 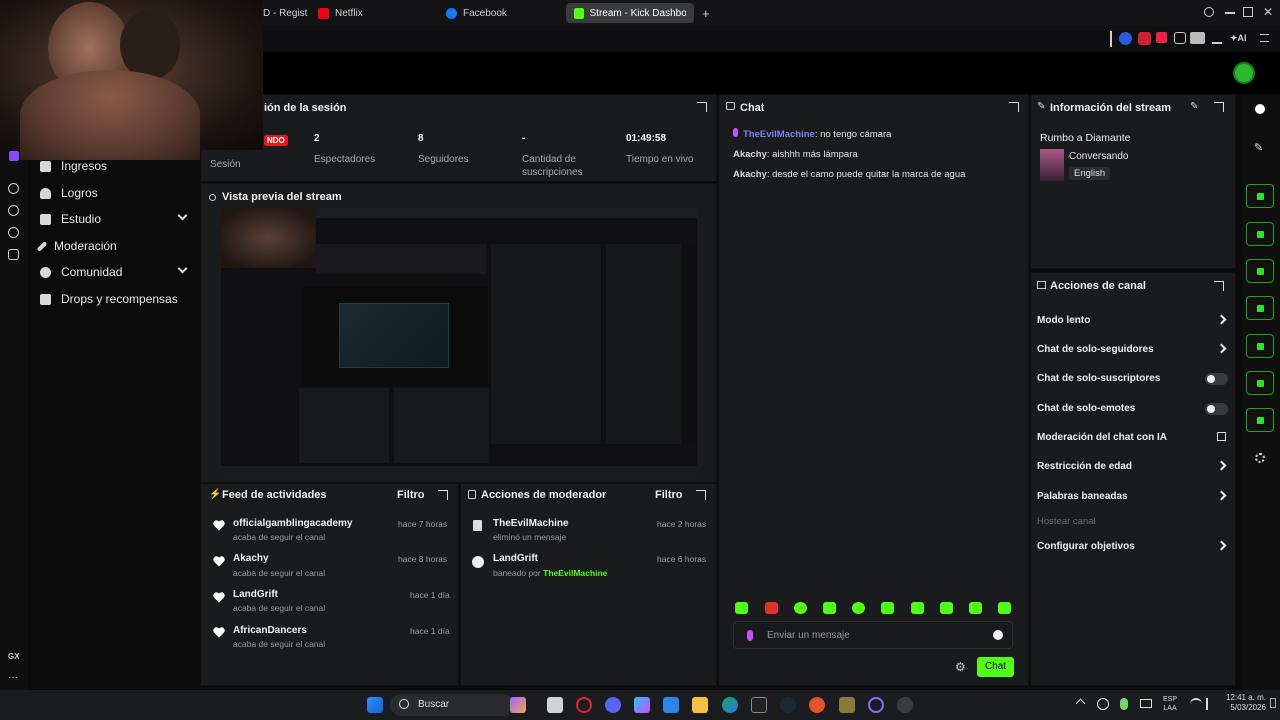 What do you see at coordinates (1260, 196) in the screenshot?
I see `rail-button-activity` at bounding box center [1260, 196].